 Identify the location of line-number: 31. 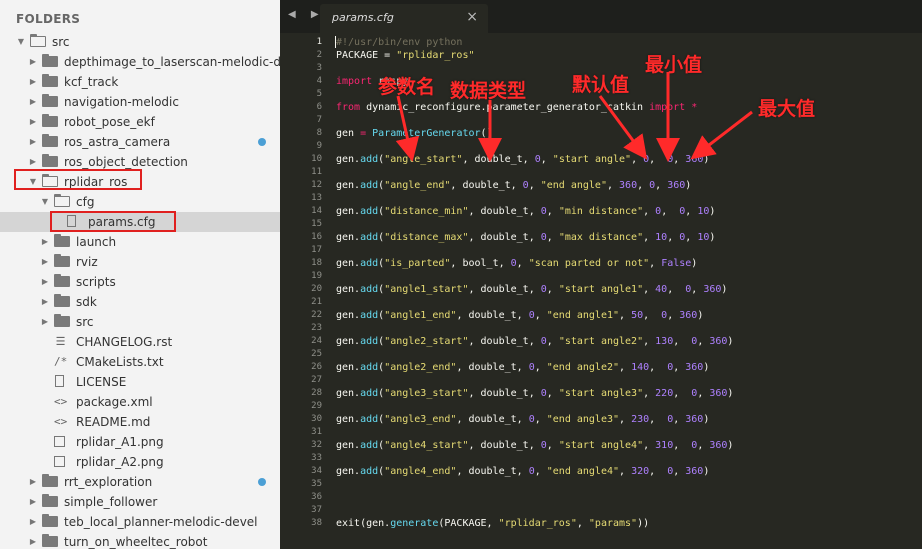
(316, 432).